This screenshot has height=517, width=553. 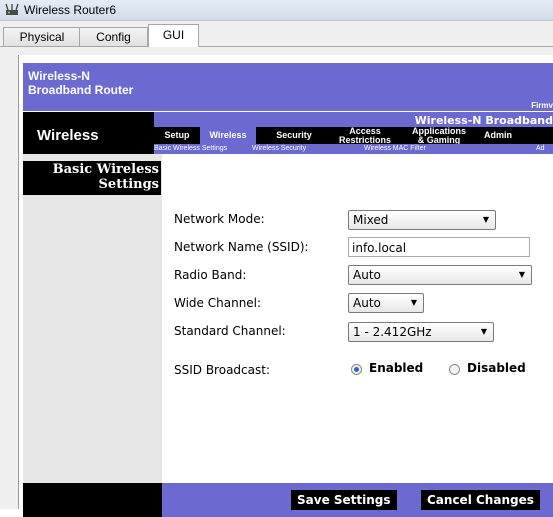 I want to click on radio-band-select: Auto ▼, so click(x=440, y=275).